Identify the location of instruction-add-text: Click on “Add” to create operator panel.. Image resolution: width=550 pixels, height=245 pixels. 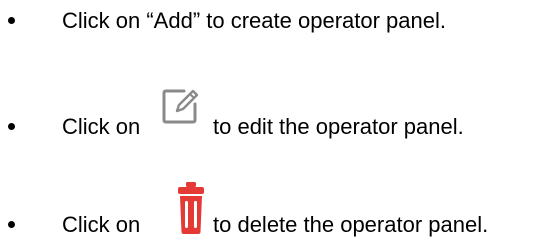
(254, 20).